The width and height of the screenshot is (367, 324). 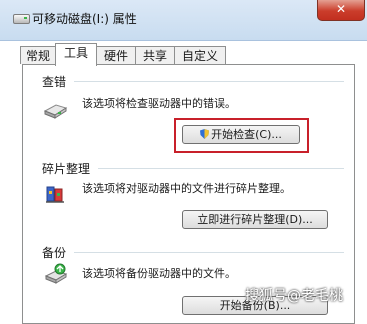 I want to click on watermark-text: 搜狐号@老毛桃, so click(x=294, y=296).